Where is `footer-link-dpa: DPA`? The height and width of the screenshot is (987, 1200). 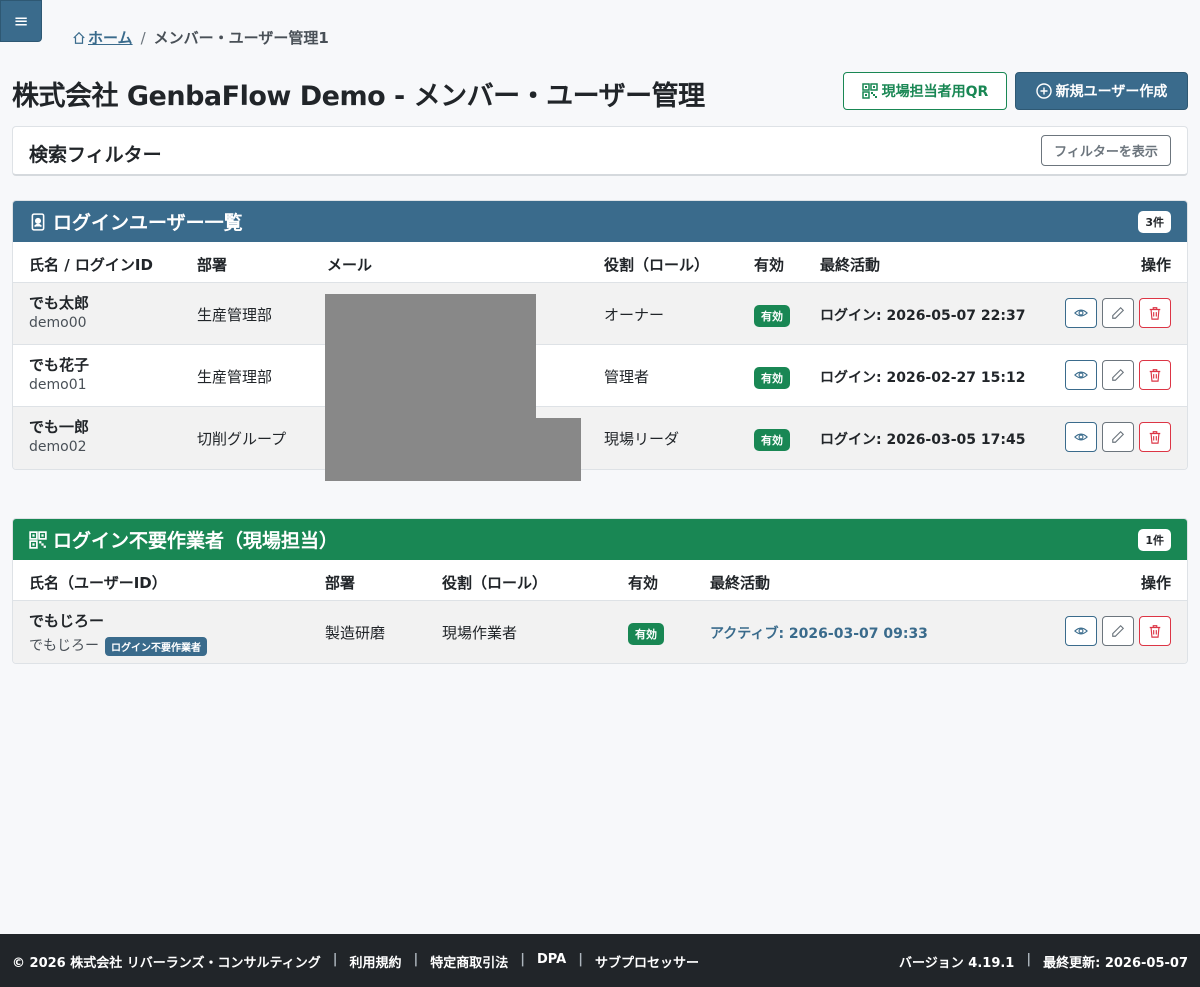 footer-link-dpa: DPA is located at coordinates (551, 961).